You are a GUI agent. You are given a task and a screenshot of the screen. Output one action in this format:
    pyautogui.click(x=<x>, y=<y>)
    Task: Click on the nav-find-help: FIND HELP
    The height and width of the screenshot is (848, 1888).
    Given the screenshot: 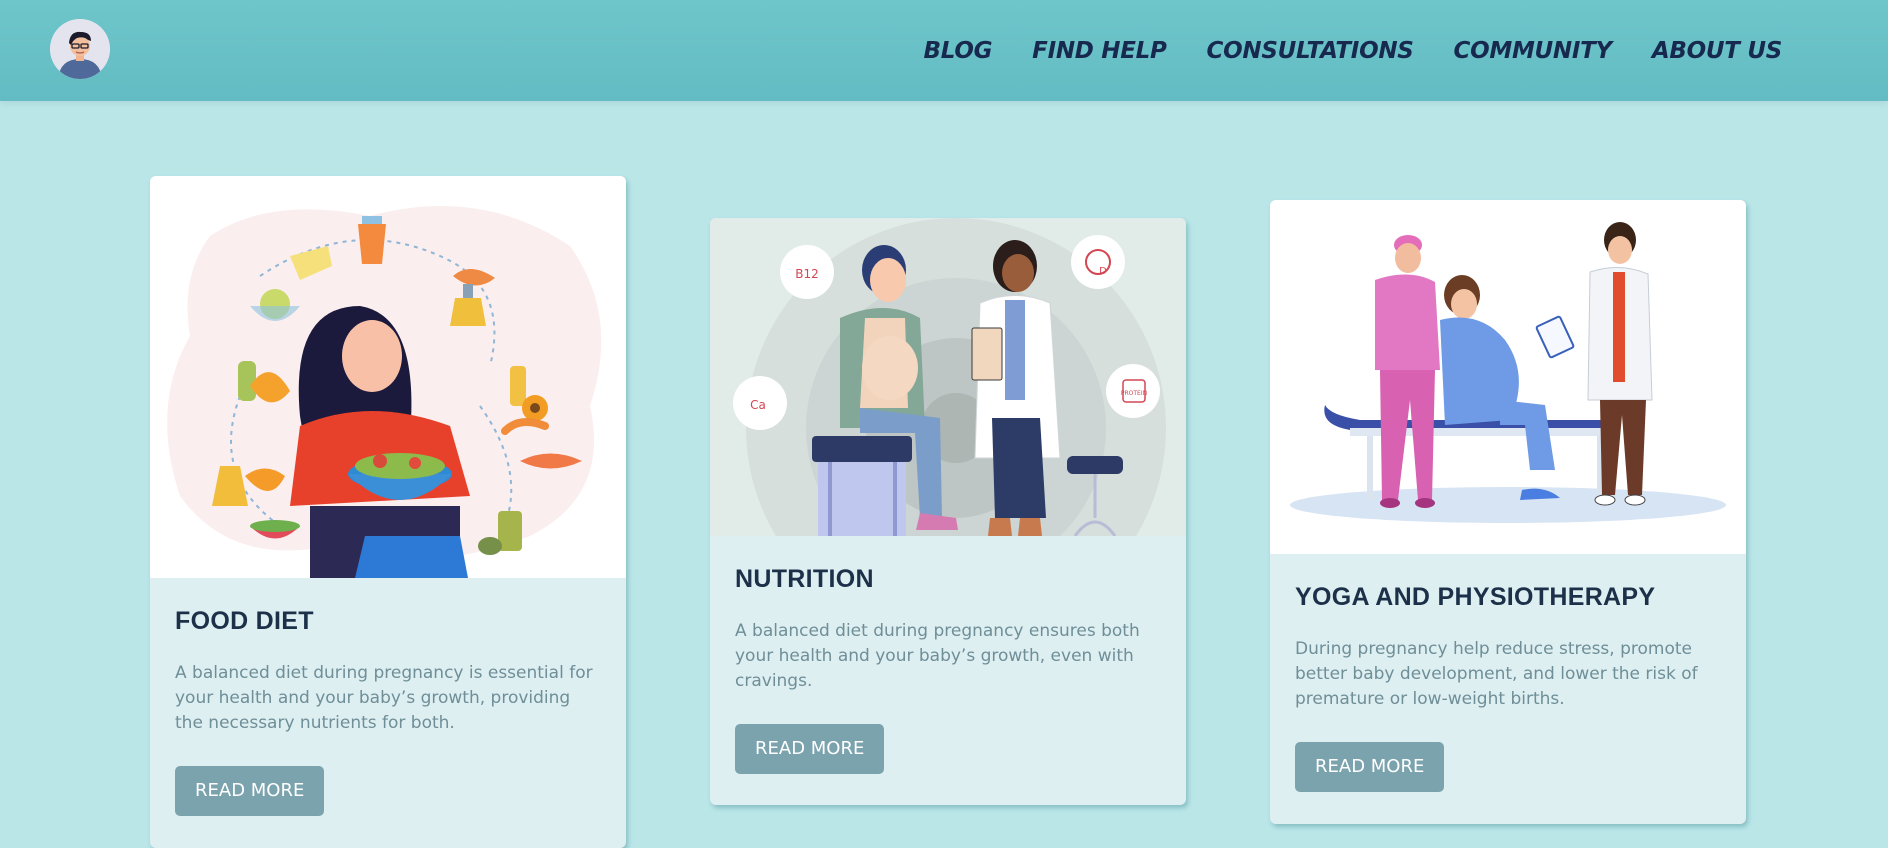 What is the action you would take?
    pyautogui.click(x=1099, y=51)
    